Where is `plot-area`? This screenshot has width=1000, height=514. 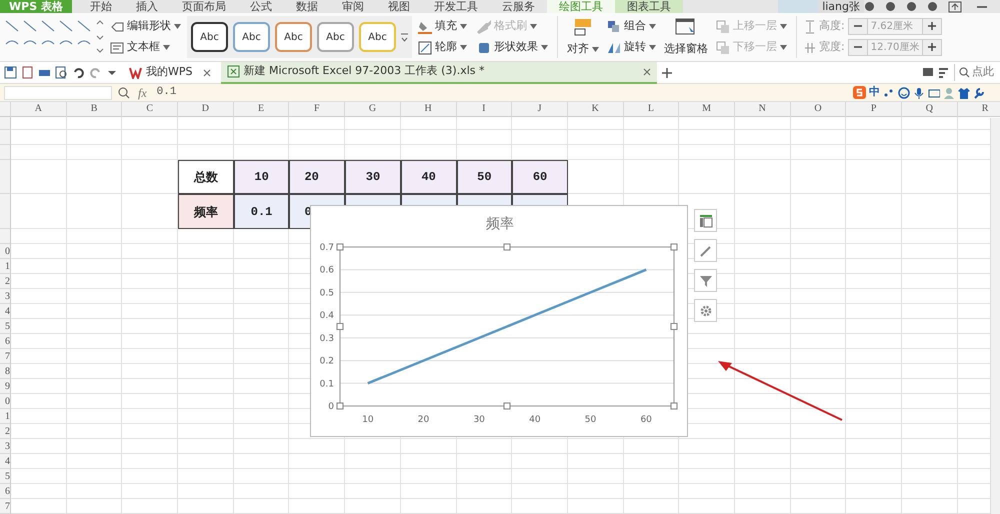
plot-area is located at coordinates (507, 326).